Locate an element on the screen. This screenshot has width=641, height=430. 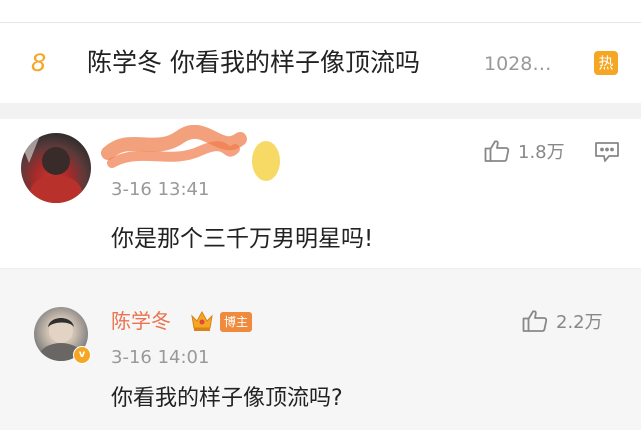
commenter-avatar is located at coordinates (56, 168).